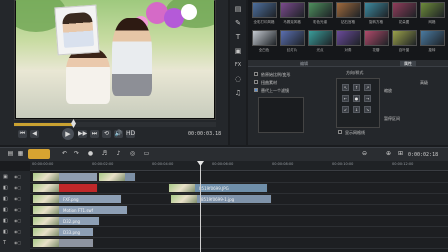 Image resolution: width=448 pixels, height=252 pixels. What do you see at coordinates (63, 232) in the screenshot?
I see `timeline-clip: D33.png` at bounding box center [63, 232].